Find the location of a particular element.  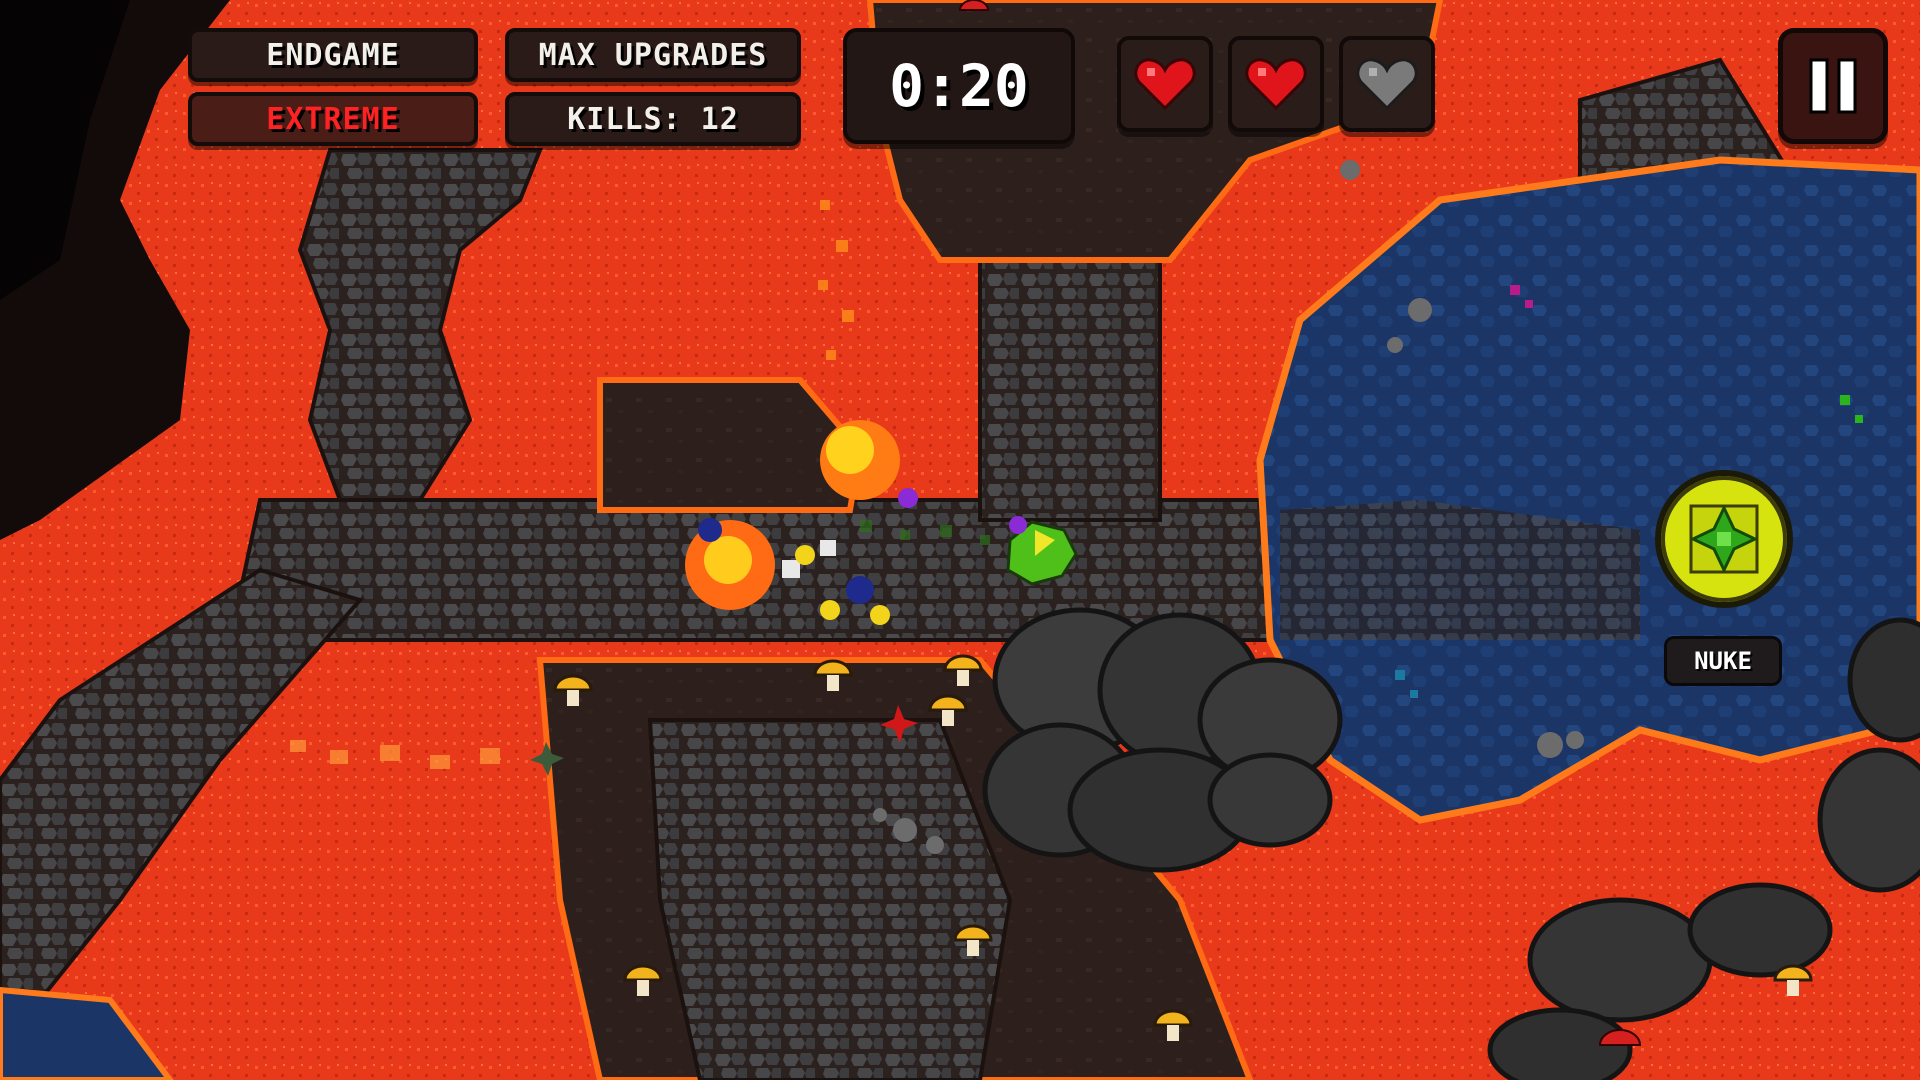

nuke-icon is located at coordinates (1724, 539).